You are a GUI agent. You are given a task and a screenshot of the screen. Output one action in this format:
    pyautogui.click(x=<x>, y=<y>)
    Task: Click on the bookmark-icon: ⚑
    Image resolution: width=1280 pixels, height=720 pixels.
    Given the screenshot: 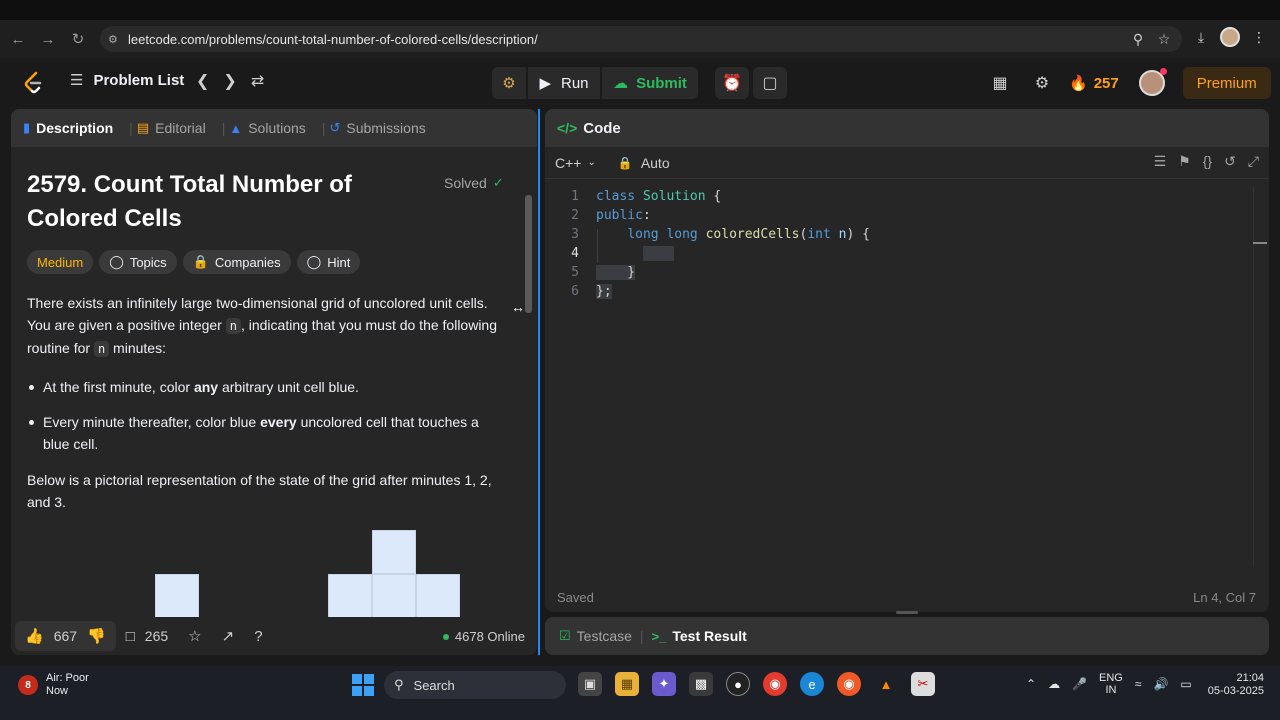 What is the action you would take?
    pyautogui.click(x=1184, y=161)
    